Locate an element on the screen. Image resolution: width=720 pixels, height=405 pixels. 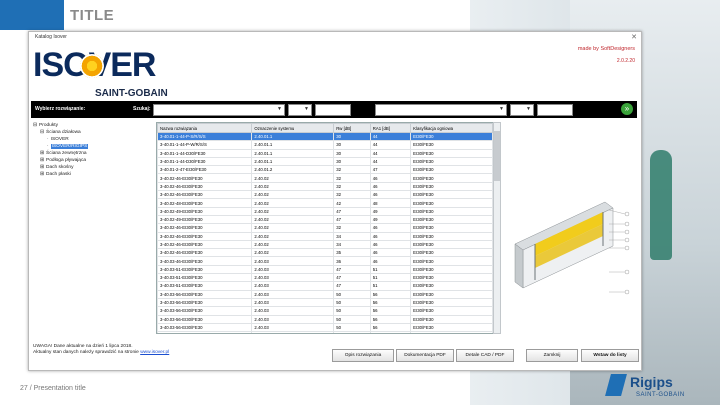
logo-sun-icon is located at coordinates (92, 66).